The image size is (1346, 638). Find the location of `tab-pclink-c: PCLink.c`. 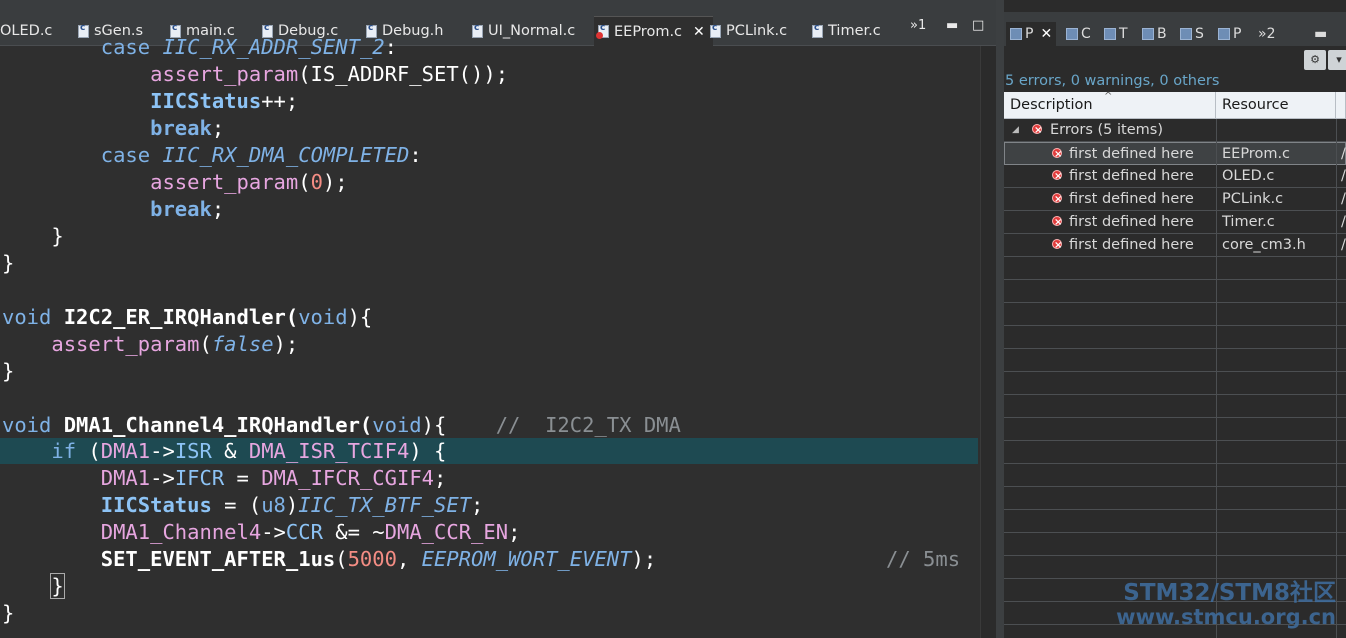

tab-pclink-c: PCLink.c is located at coordinates (748, 31).